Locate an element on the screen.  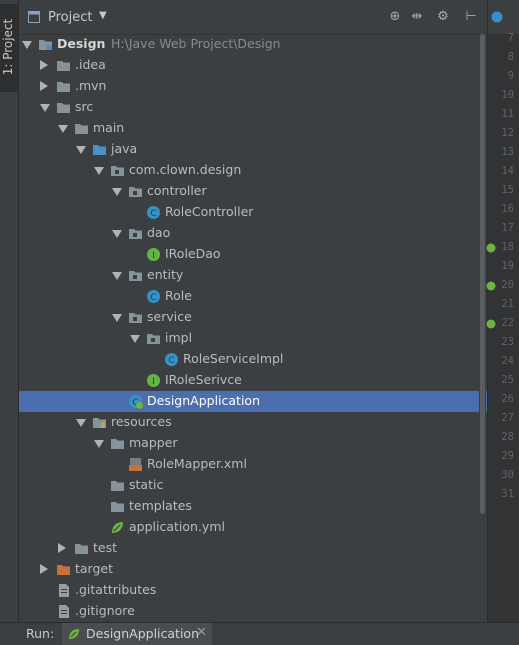
project-tab-label: 1: Project is located at coordinates (8, 47).